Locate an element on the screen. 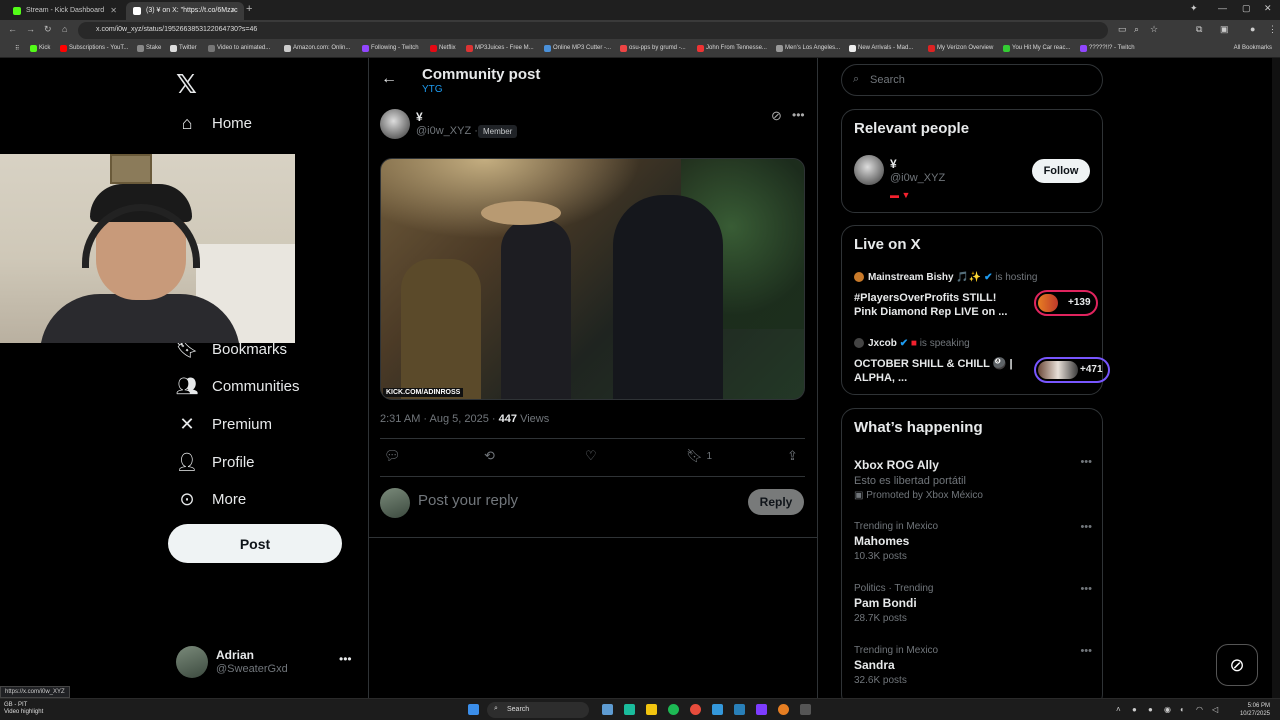  bookmark-action: 🔖︎ 1 is located at coordinates (699, 456).